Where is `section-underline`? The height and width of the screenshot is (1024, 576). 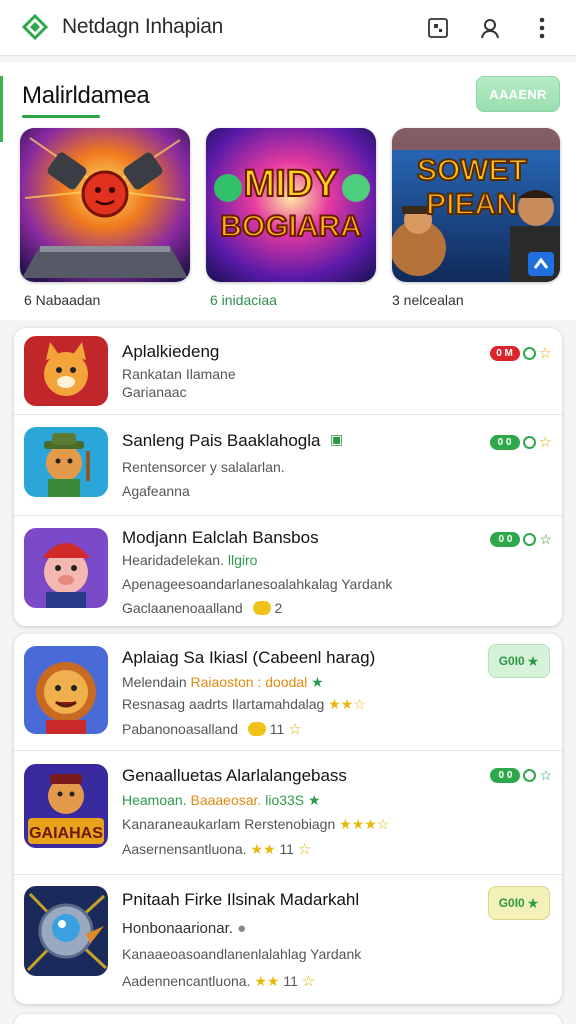 section-underline is located at coordinates (61, 116).